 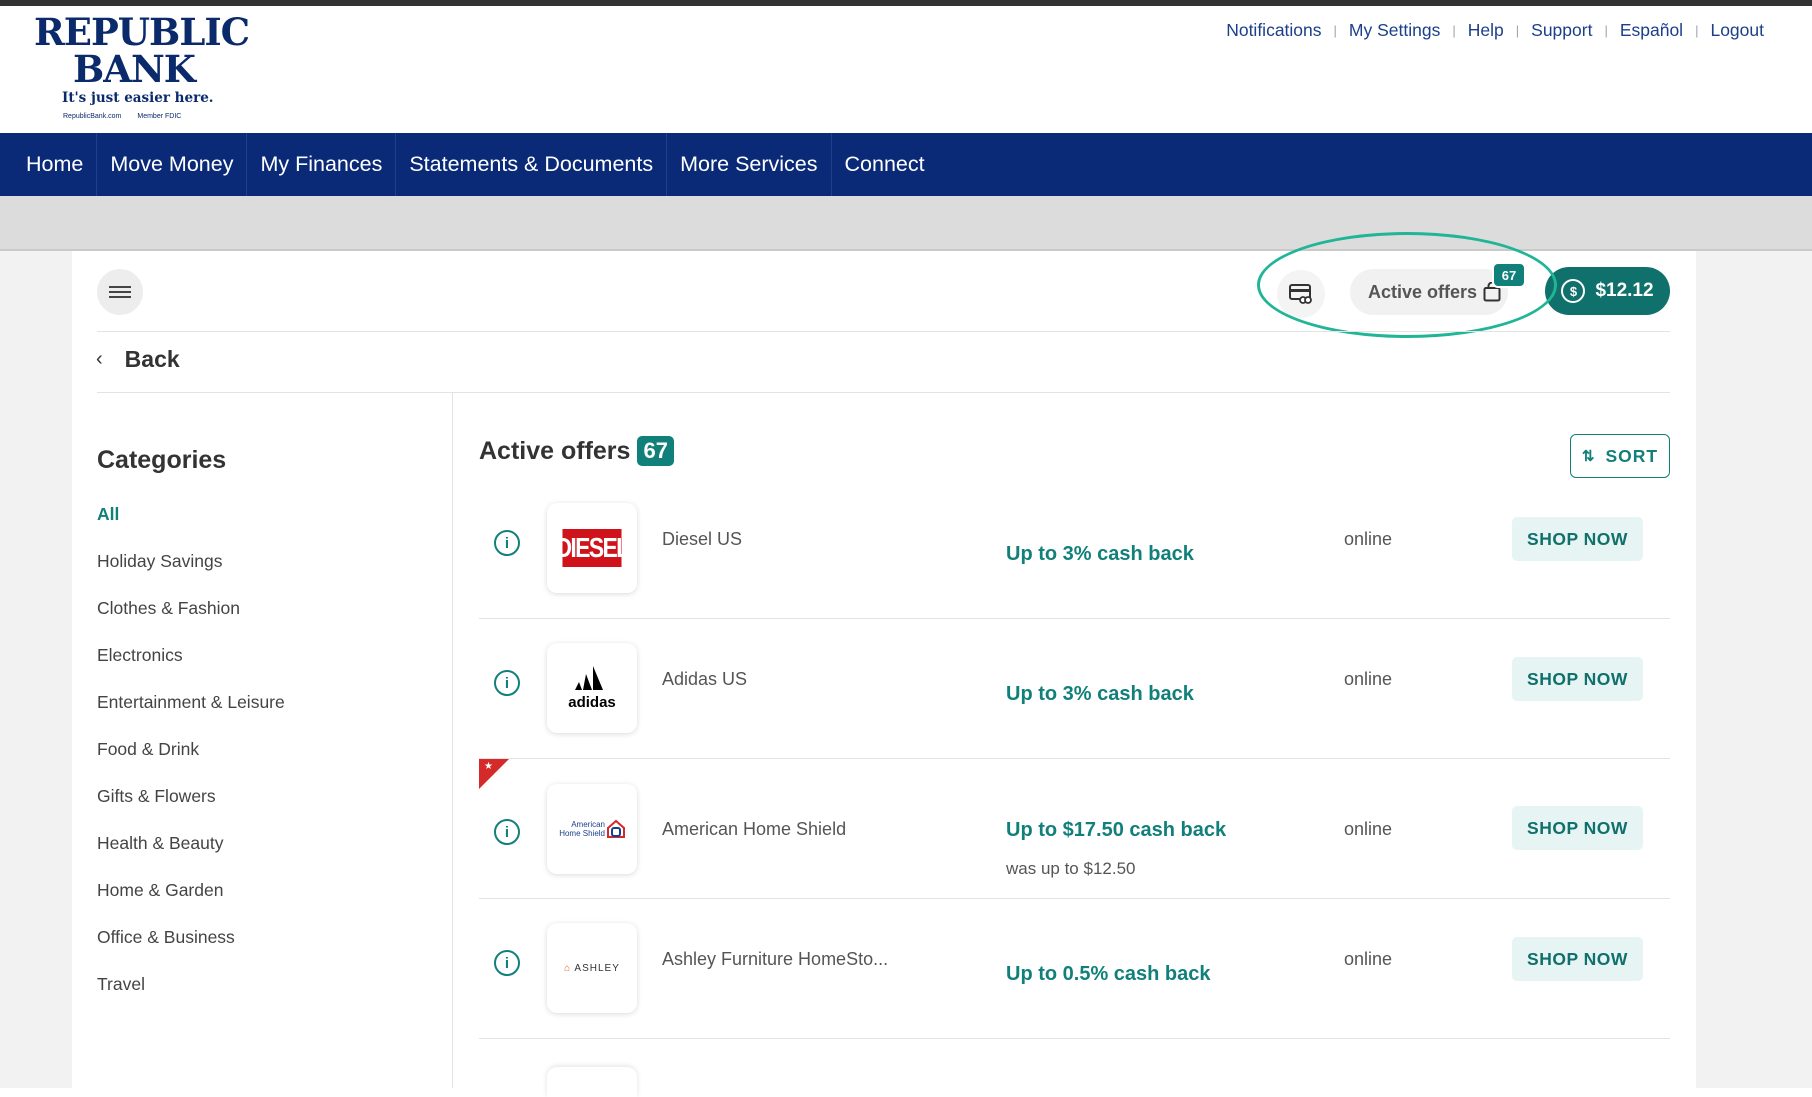 What do you see at coordinates (140, 655) in the screenshot?
I see `category-electronics: Electronics` at bounding box center [140, 655].